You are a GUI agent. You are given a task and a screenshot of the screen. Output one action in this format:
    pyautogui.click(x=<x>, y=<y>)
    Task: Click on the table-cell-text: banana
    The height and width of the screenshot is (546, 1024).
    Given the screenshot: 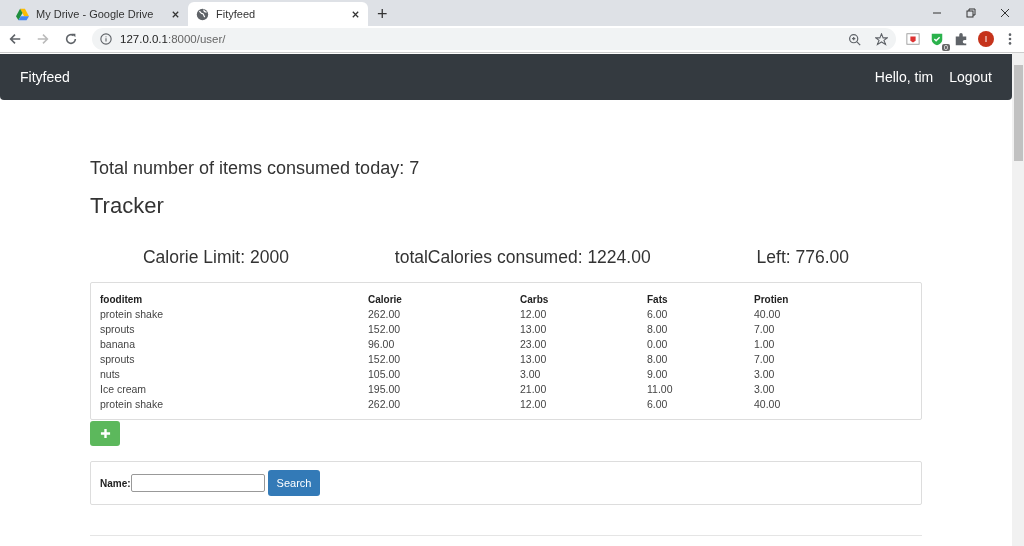 What is the action you would take?
    pyautogui.click(x=118, y=344)
    